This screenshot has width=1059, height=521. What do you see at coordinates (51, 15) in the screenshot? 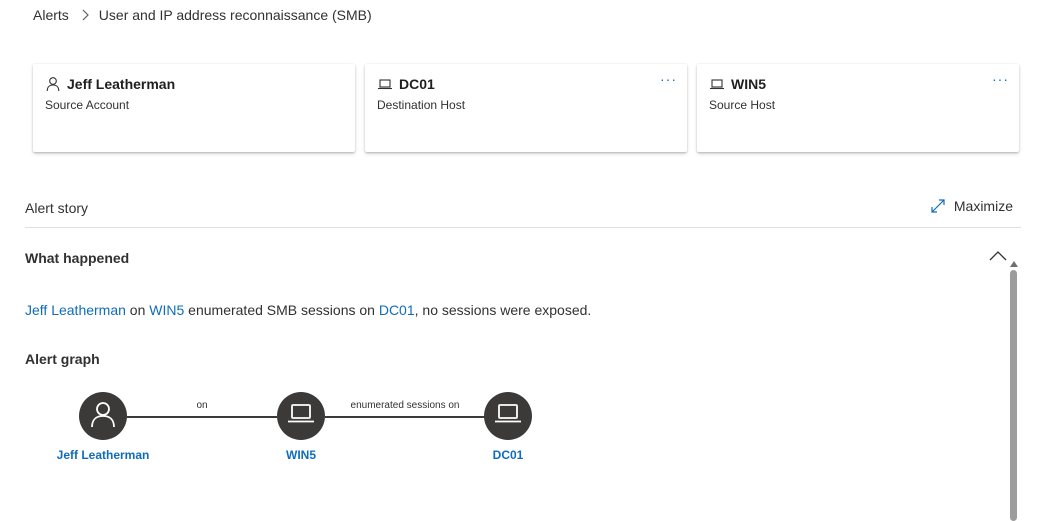
I see `breadcrumb-alerts-link: Alerts` at bounding box center [51, 15].